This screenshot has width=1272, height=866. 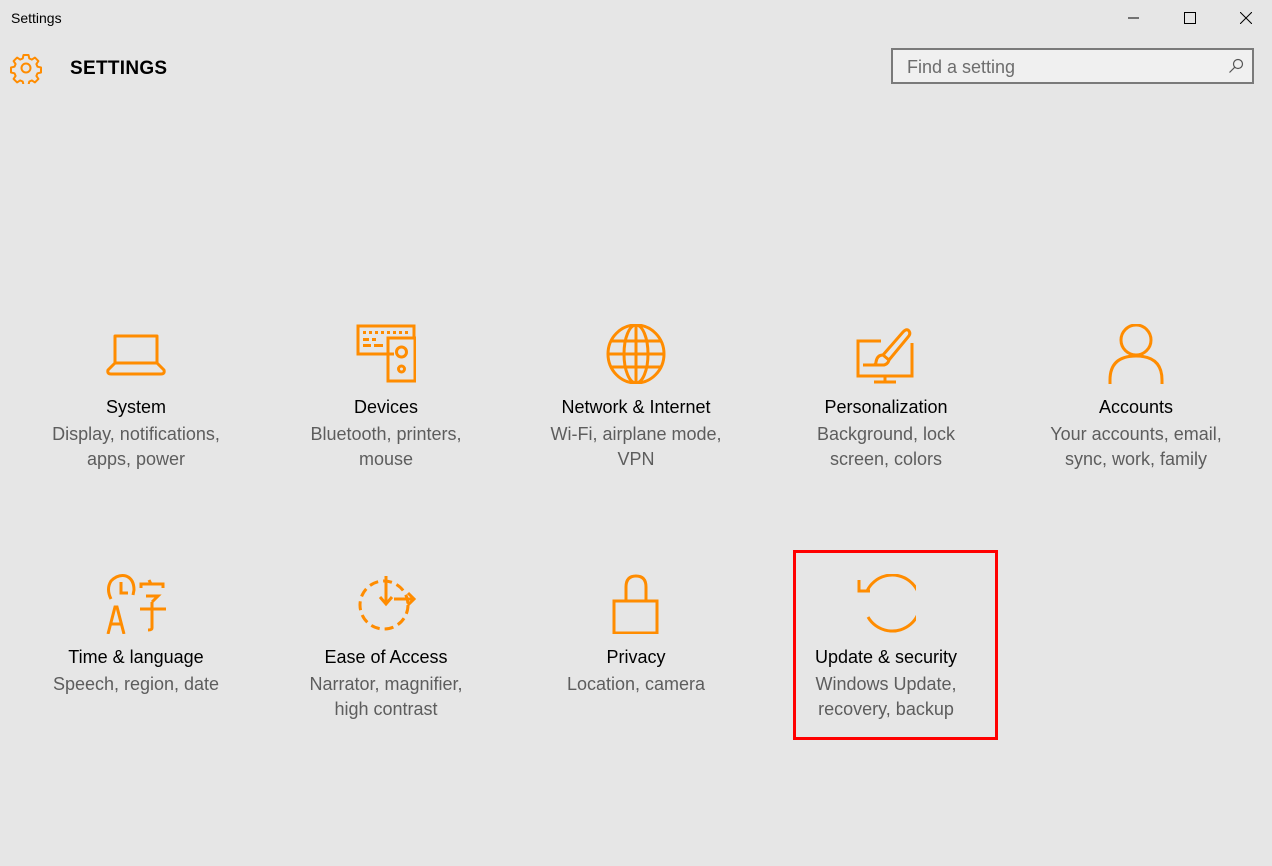 What do you see at coordinates (636, 657) in the screenshot?
I see `tile-title: Privacy` at bounding box center [636, 657].